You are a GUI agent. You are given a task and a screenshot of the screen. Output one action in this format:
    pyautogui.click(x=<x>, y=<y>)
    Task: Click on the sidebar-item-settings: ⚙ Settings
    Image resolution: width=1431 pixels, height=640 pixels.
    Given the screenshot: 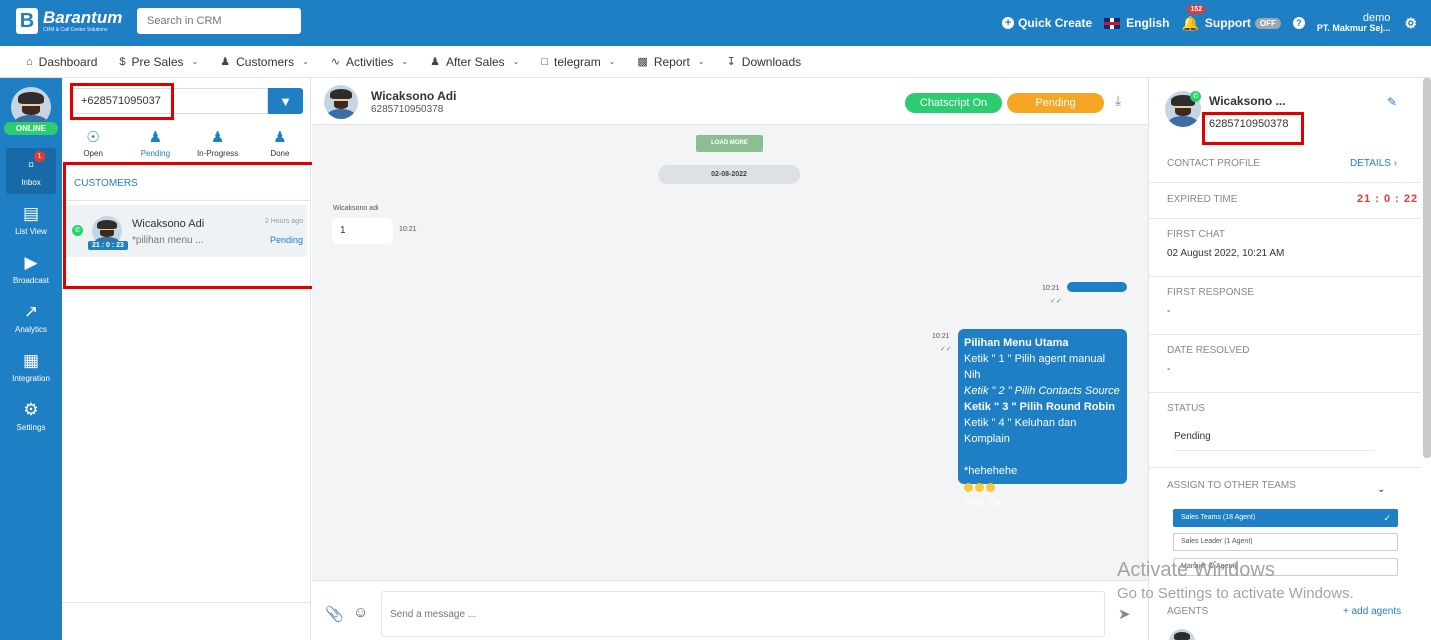 What is the action you would take?
    pyautogui.click(x=31, y=416)
    